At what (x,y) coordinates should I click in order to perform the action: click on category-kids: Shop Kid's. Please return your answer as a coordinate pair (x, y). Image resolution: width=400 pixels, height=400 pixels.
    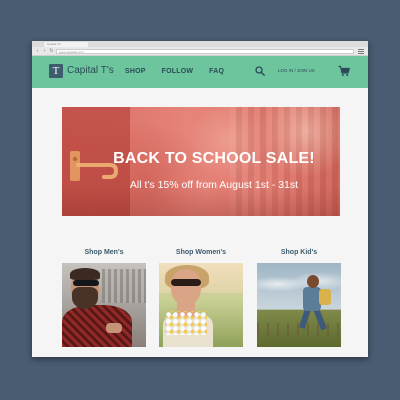
    Looking at the image, I should click on (299, 298).